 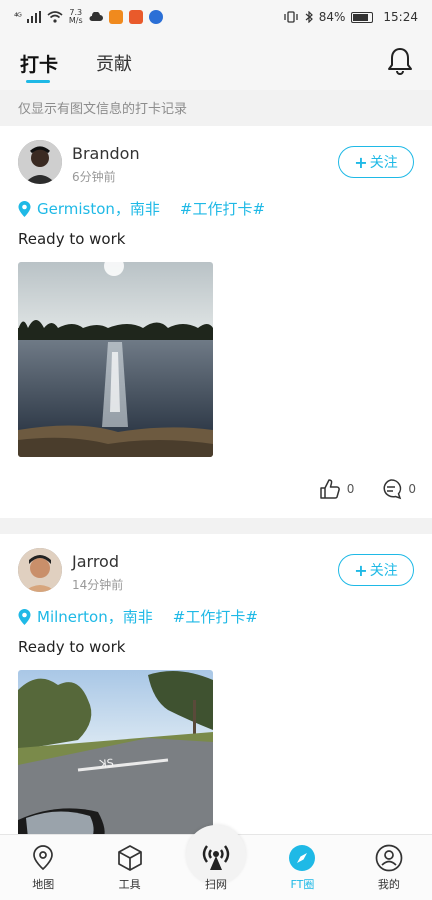 What do you see at coordinates (98, 208) in the screenshot?
I see `location-text: Germiston，南非` at bounding box center [98, 208].